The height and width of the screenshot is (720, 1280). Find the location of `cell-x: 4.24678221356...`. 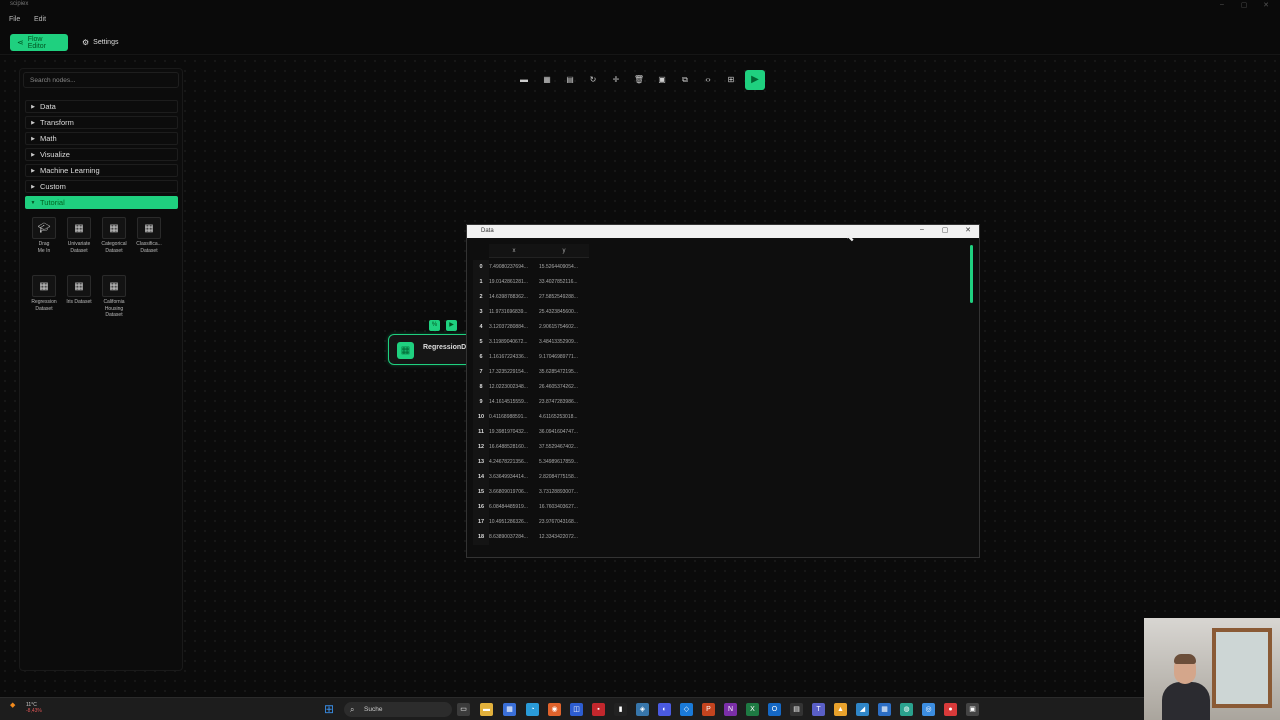

cell-x: 4.24678221356... is located at coordinates (513, 462).